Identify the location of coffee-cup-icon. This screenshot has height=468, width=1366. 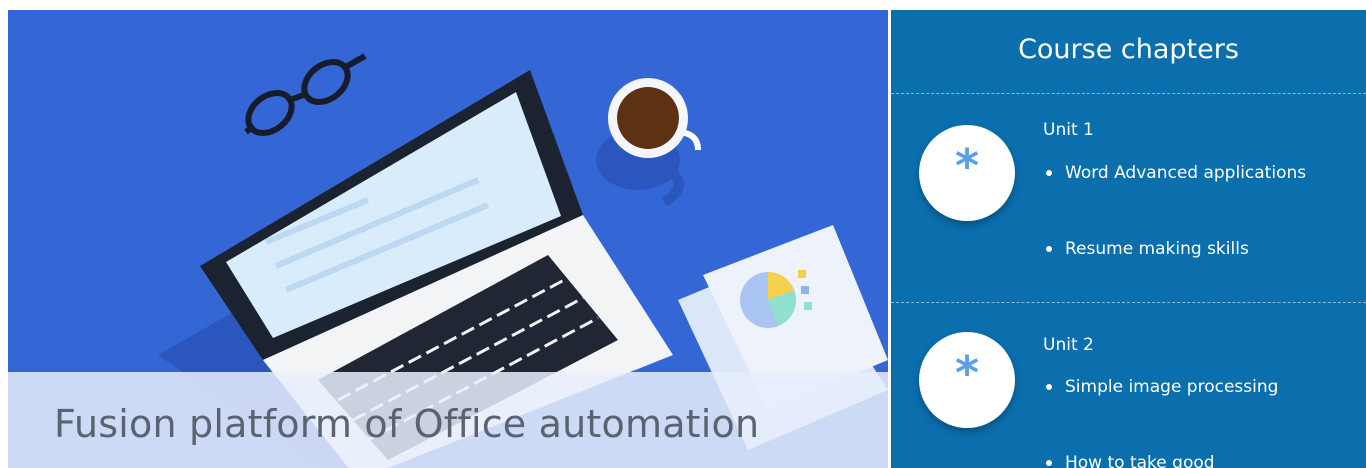
(654, 118).